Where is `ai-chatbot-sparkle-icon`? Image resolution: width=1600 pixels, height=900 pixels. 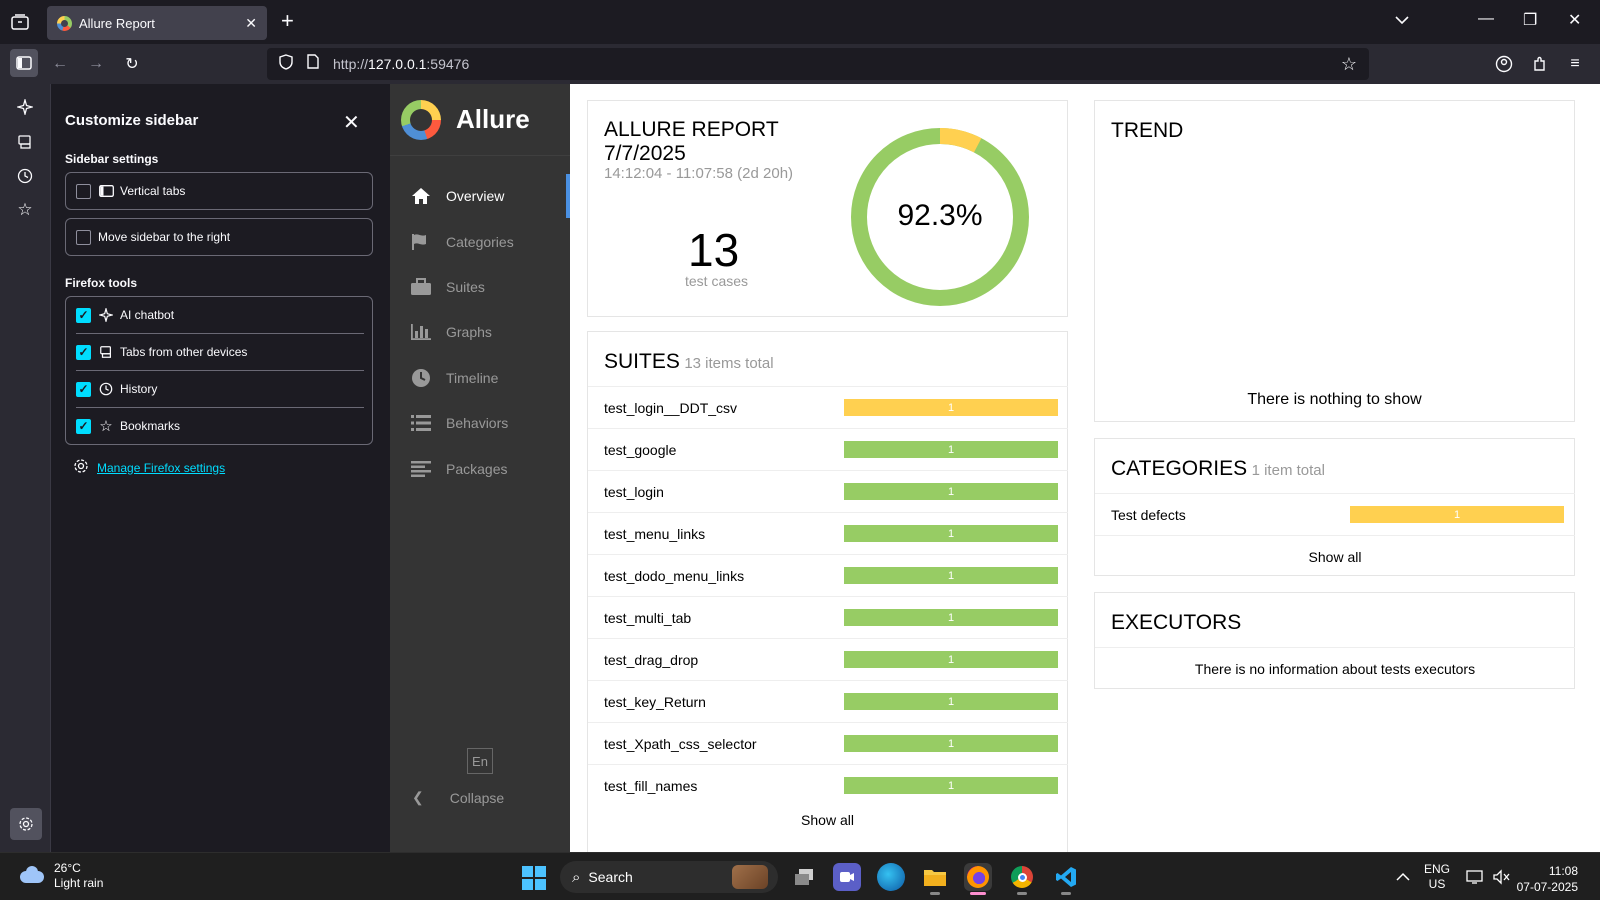
ai-chatbot-sparkle-icon is located at coordinates (25, 107).